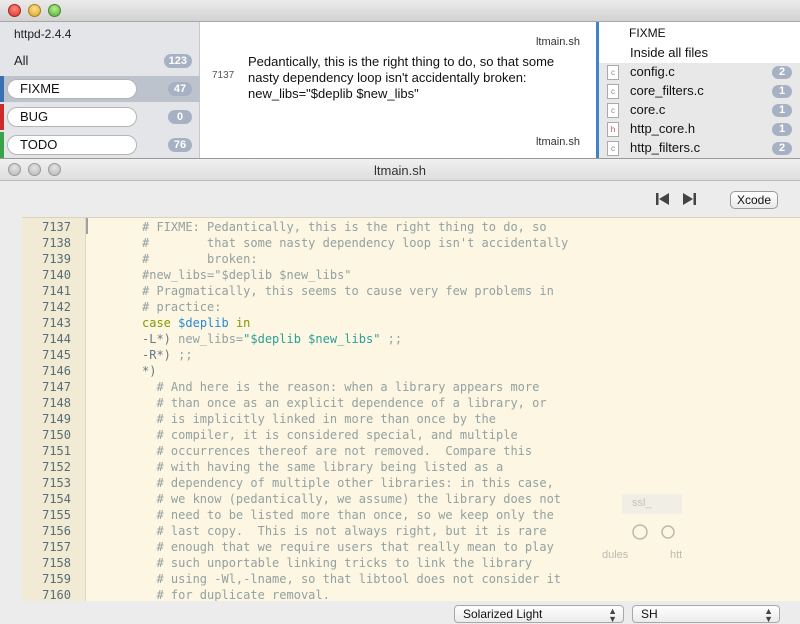 This screenshot has width=800, height=624. What do you see at coordinates (754, 200) in the screenshot?
I see `open-in-xcode-button: Xcode` at bounding box center [754, 200].